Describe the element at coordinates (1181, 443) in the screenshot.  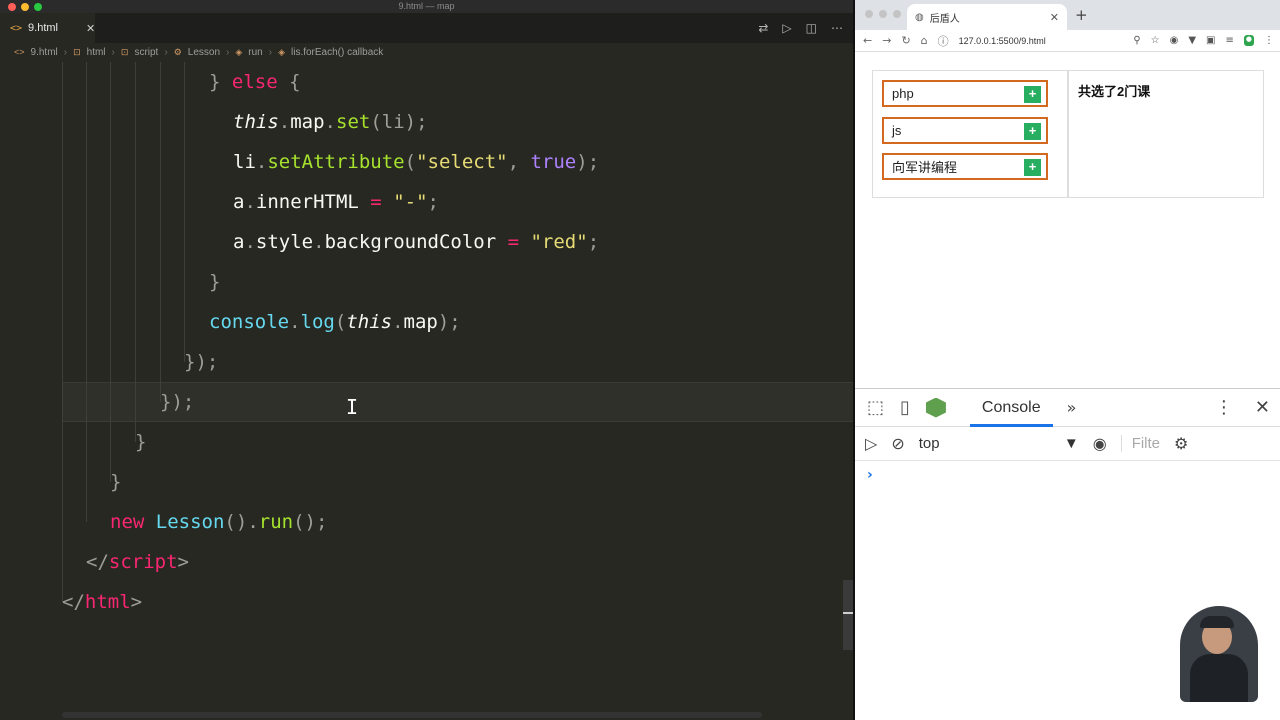
I see `console-settings-gear-icon: ⚙` at that location.